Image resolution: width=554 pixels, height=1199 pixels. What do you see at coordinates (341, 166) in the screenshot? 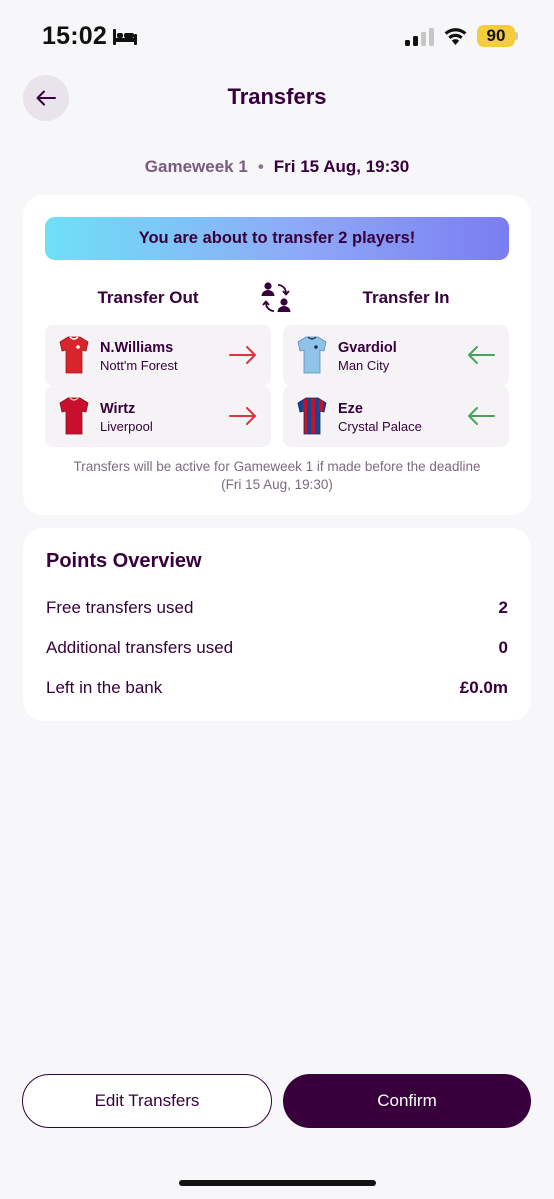
I see `deadline-date: Fri 15 Aug, 19:30` at bounding box center [341, 166].